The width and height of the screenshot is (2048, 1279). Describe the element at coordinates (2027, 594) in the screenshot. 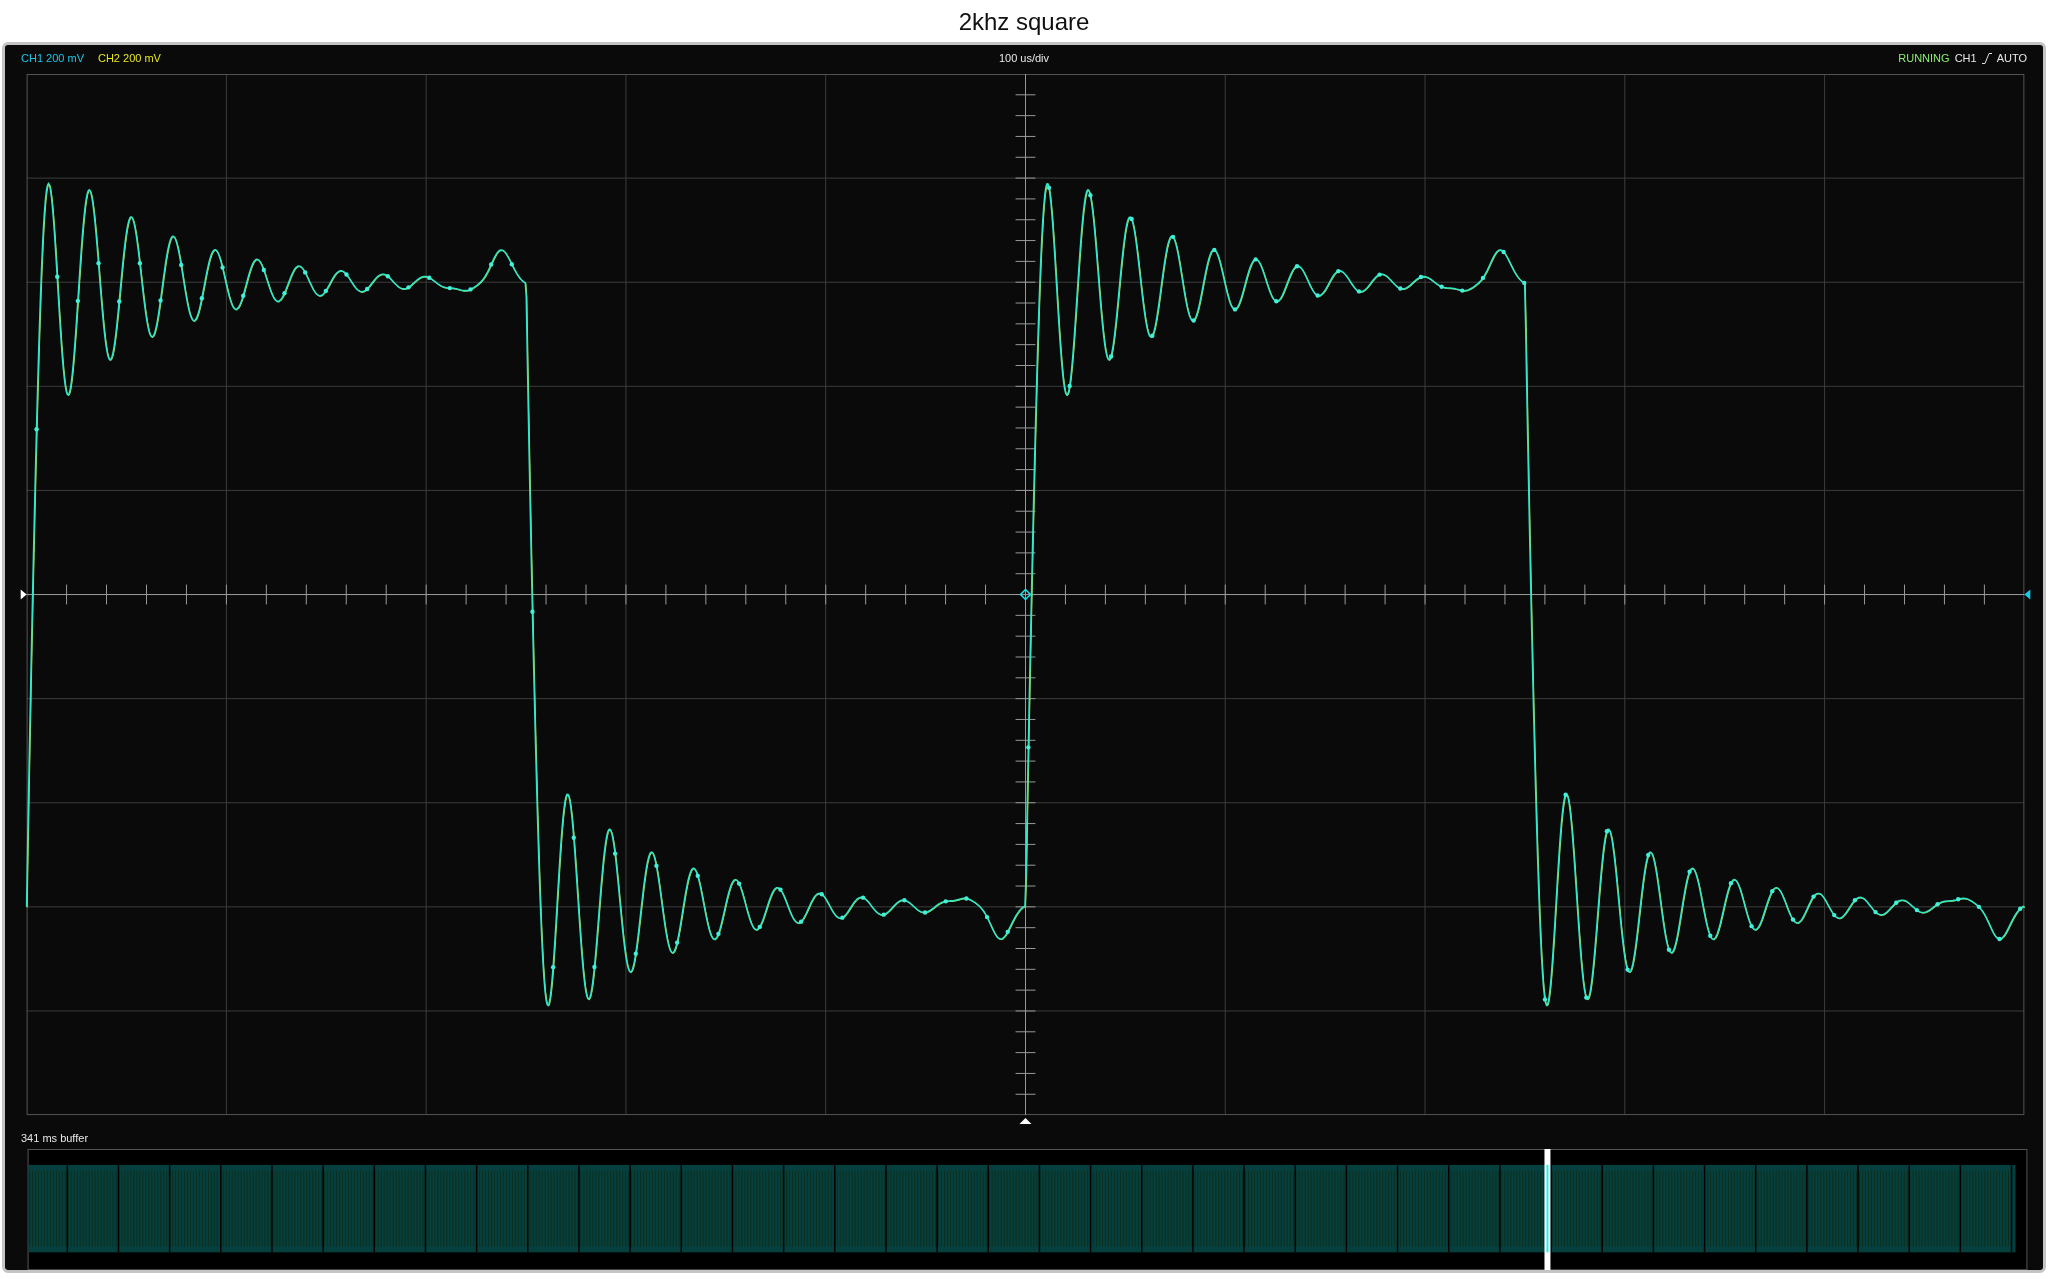

I see `trigger-level-icon` at that location.